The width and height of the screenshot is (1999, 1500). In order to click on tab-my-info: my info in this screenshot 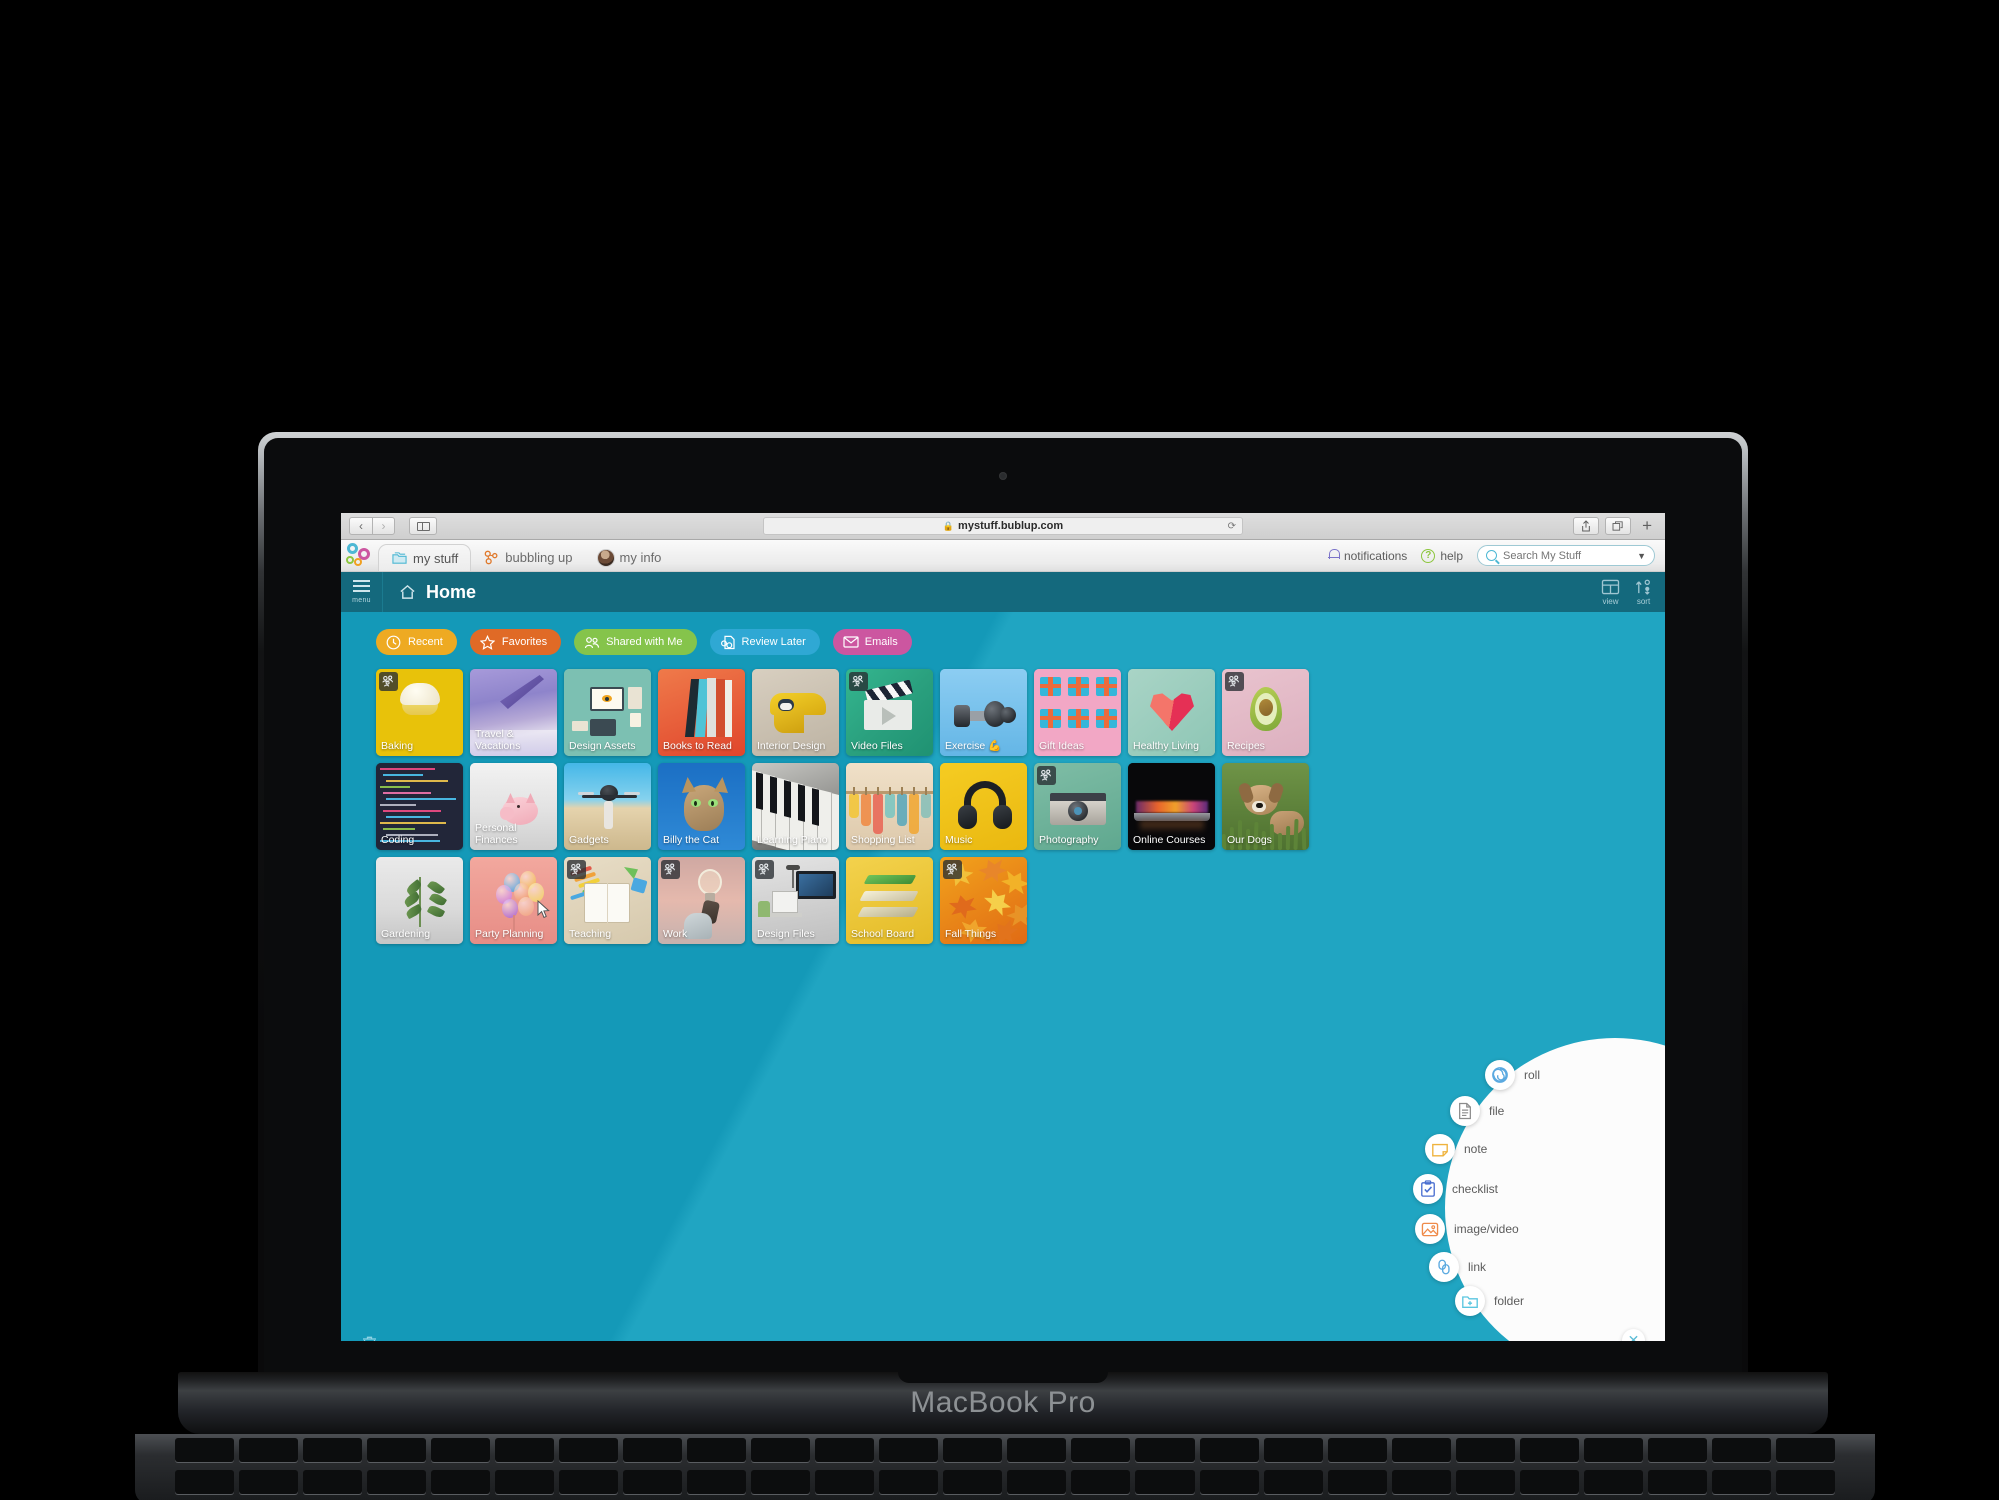, I will do `click(629, 557)`.